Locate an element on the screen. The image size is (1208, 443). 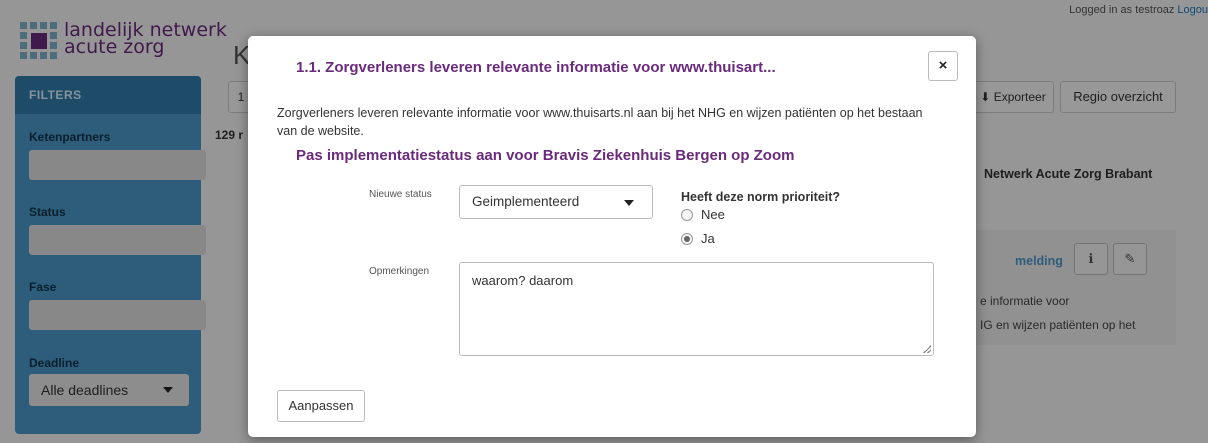
chevron-down-icon is located at coordinates (629, 203).